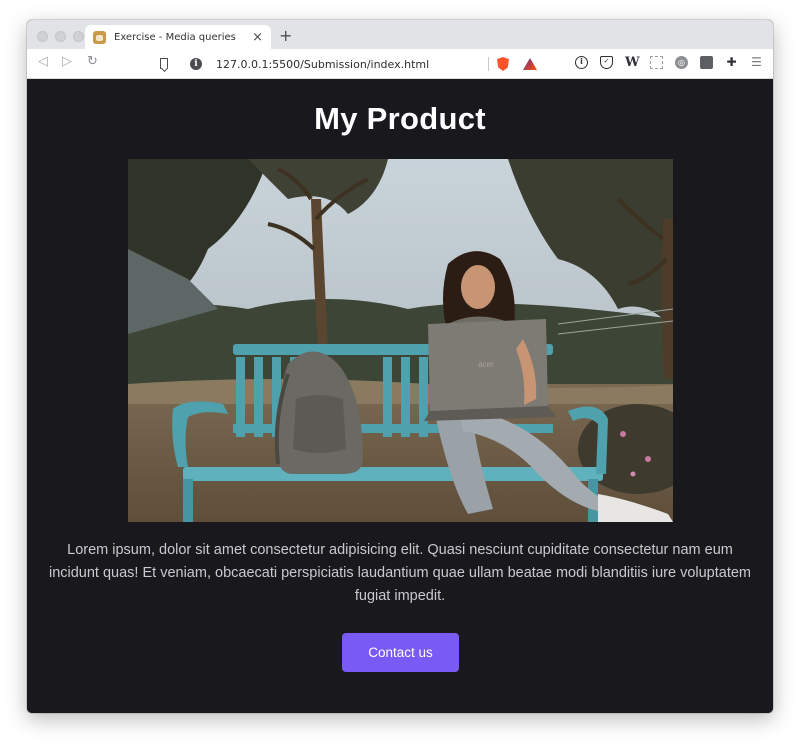 The image size is (800, 746). What do you see at coordinates (175, 37) in the screenshot?
I see `tab-title: Exercise - Media queries` at bounding box center [175, 37].